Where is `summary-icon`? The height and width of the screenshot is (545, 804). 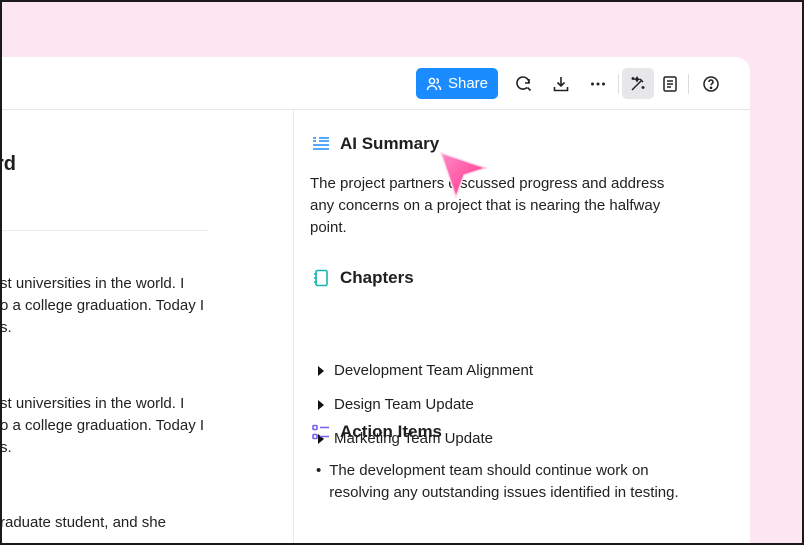 summary-icon is located at coordinates (321, 144).